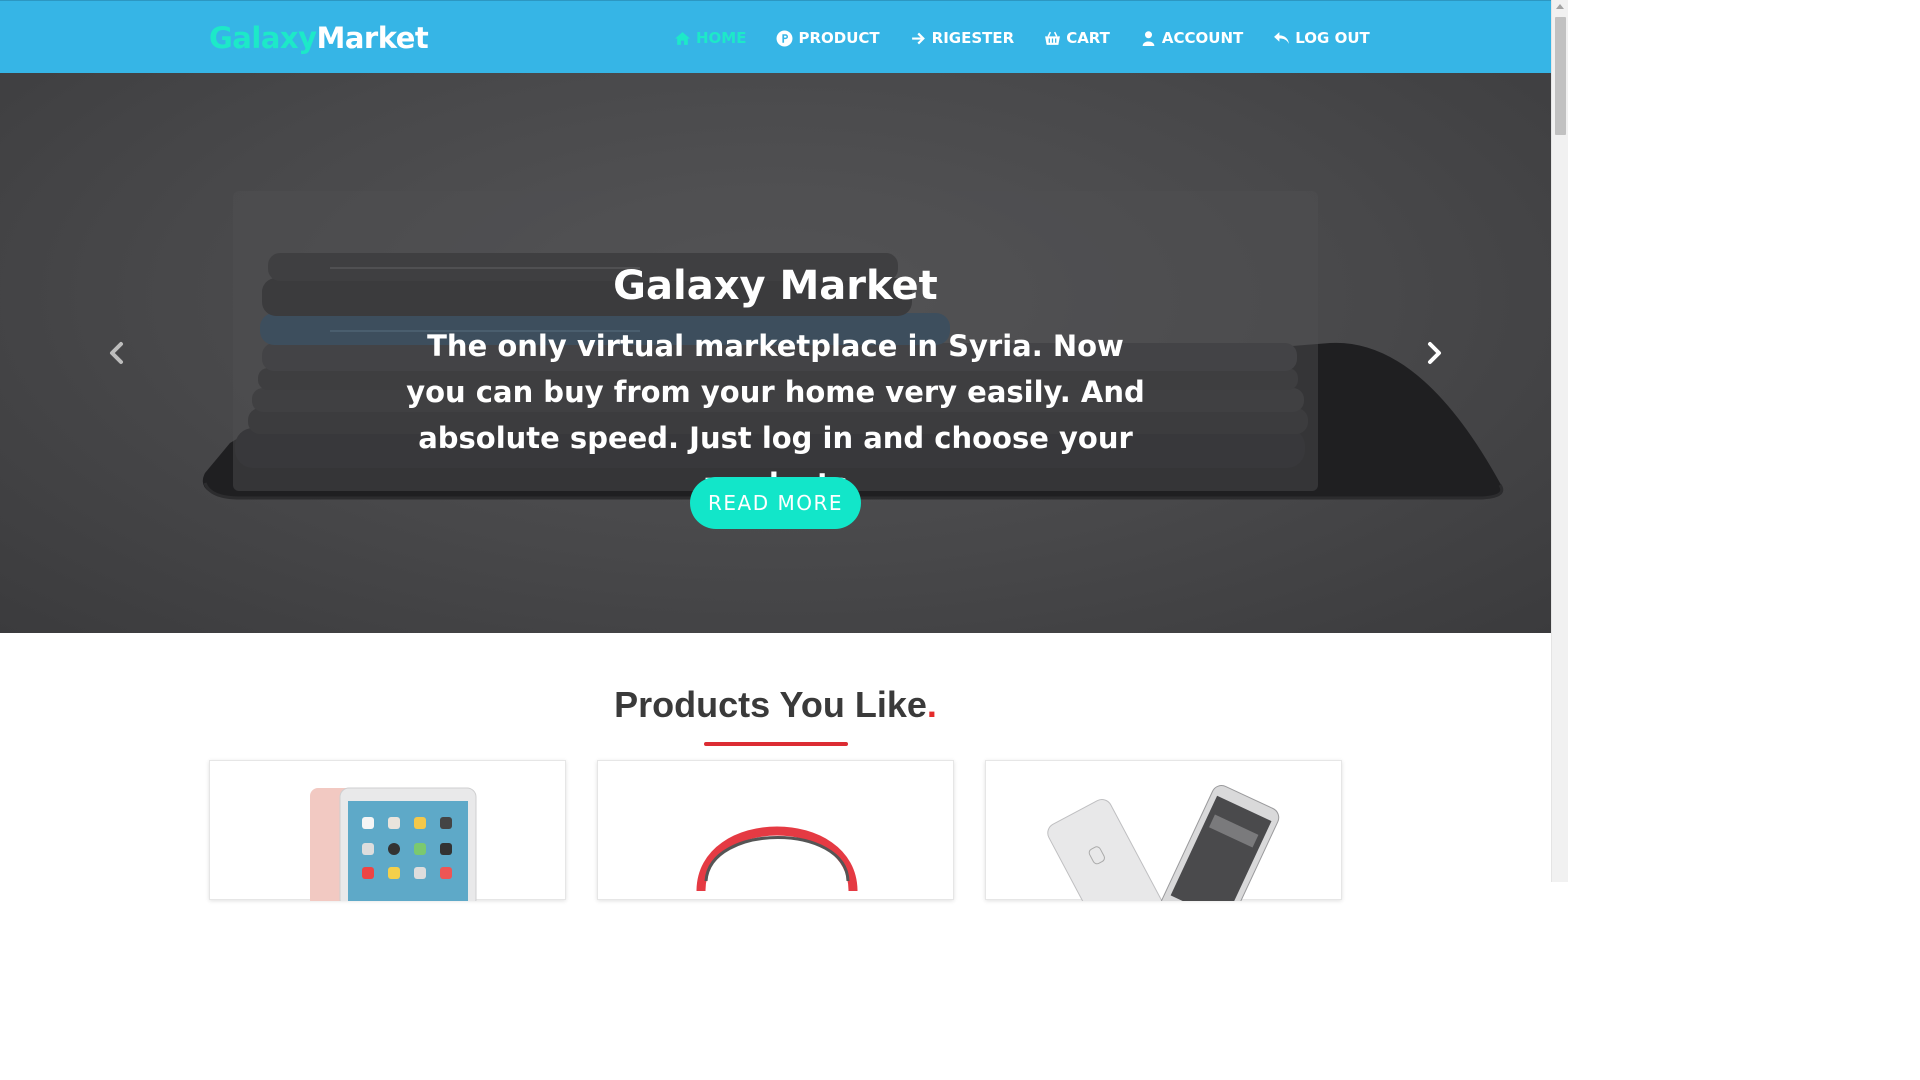 This screenshot has width=1920, height=1080. Describe the element at coordinates (721, 38) in the screenshot. I see `nav-home-label: HOME` at that location.